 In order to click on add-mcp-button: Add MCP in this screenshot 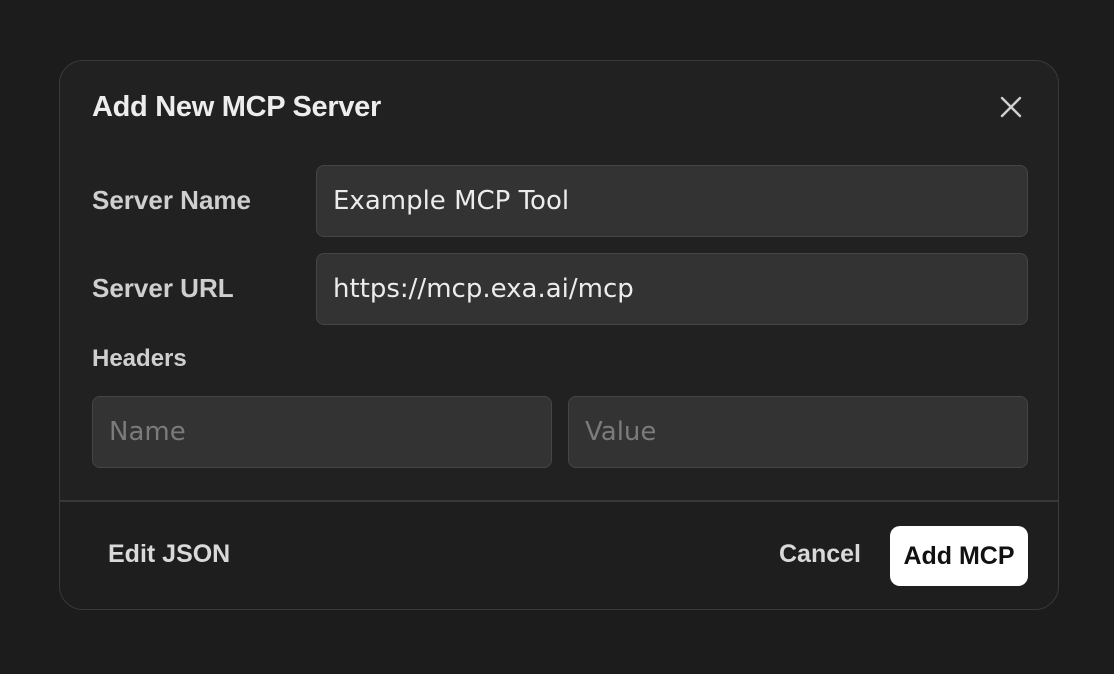, I will do `click(959, 556)`.